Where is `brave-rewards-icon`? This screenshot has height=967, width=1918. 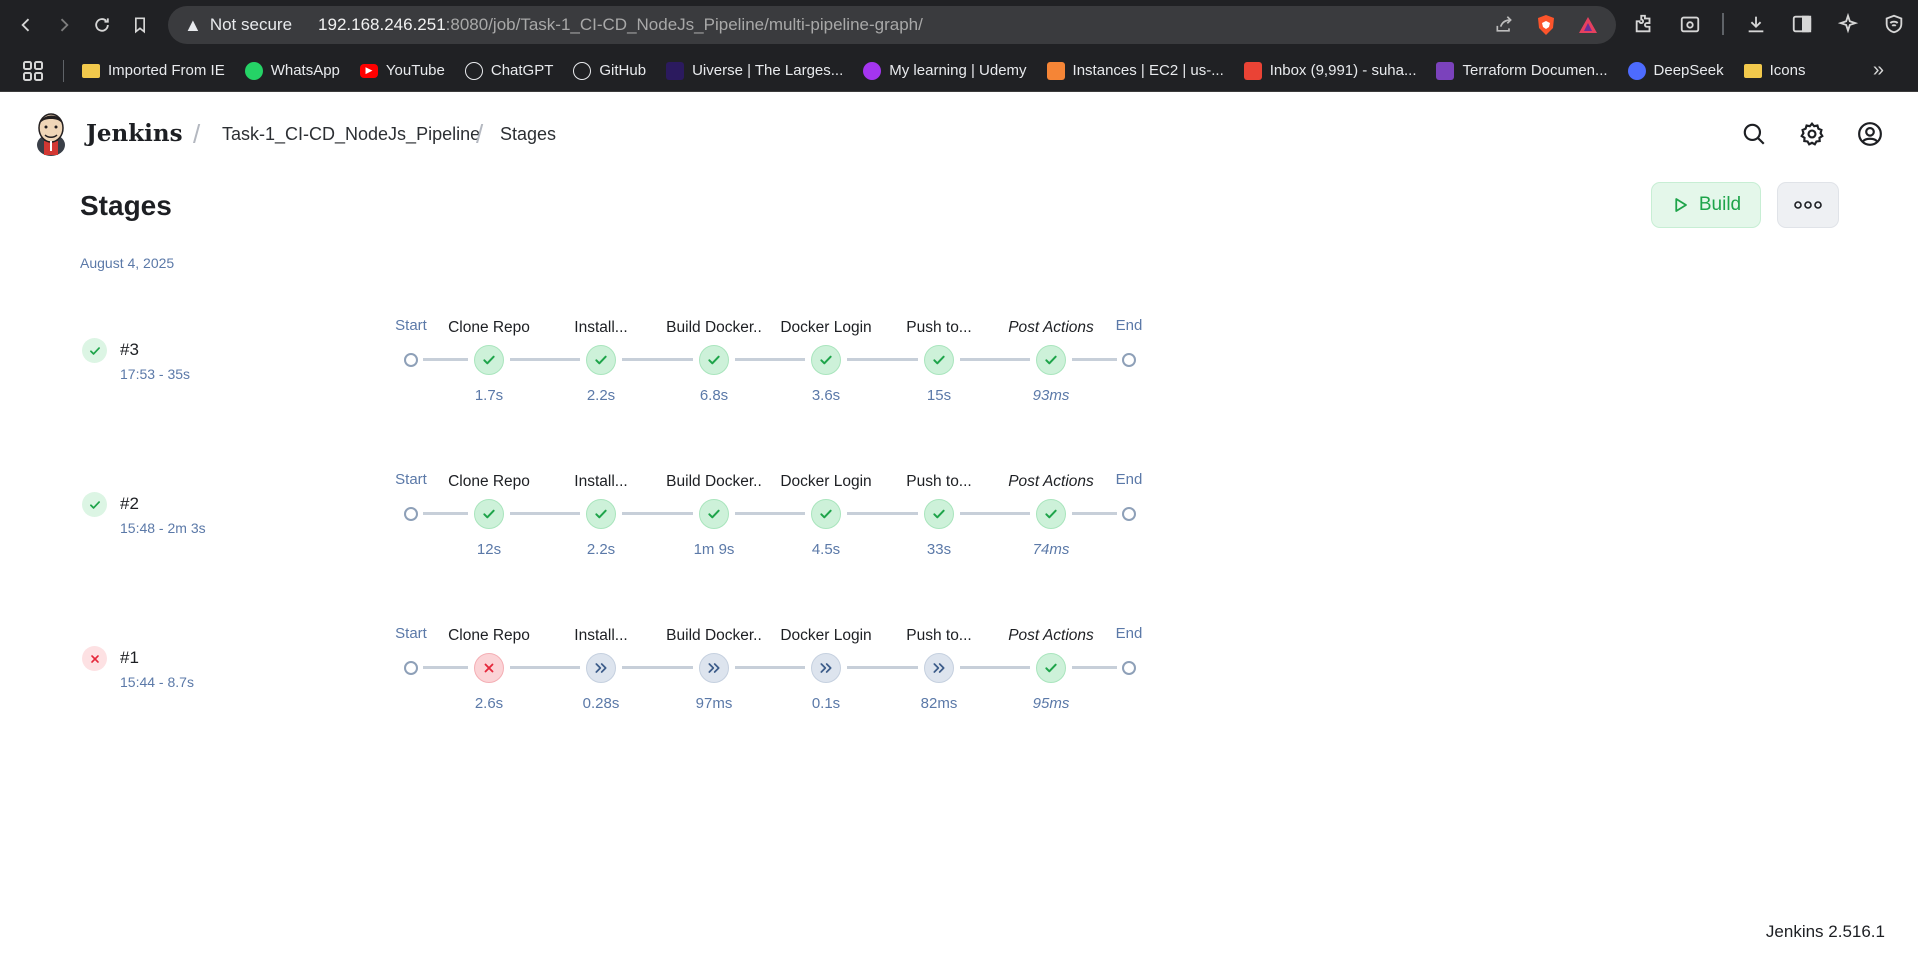 brave-rewards-icon is located at coordinates (1588, 25).